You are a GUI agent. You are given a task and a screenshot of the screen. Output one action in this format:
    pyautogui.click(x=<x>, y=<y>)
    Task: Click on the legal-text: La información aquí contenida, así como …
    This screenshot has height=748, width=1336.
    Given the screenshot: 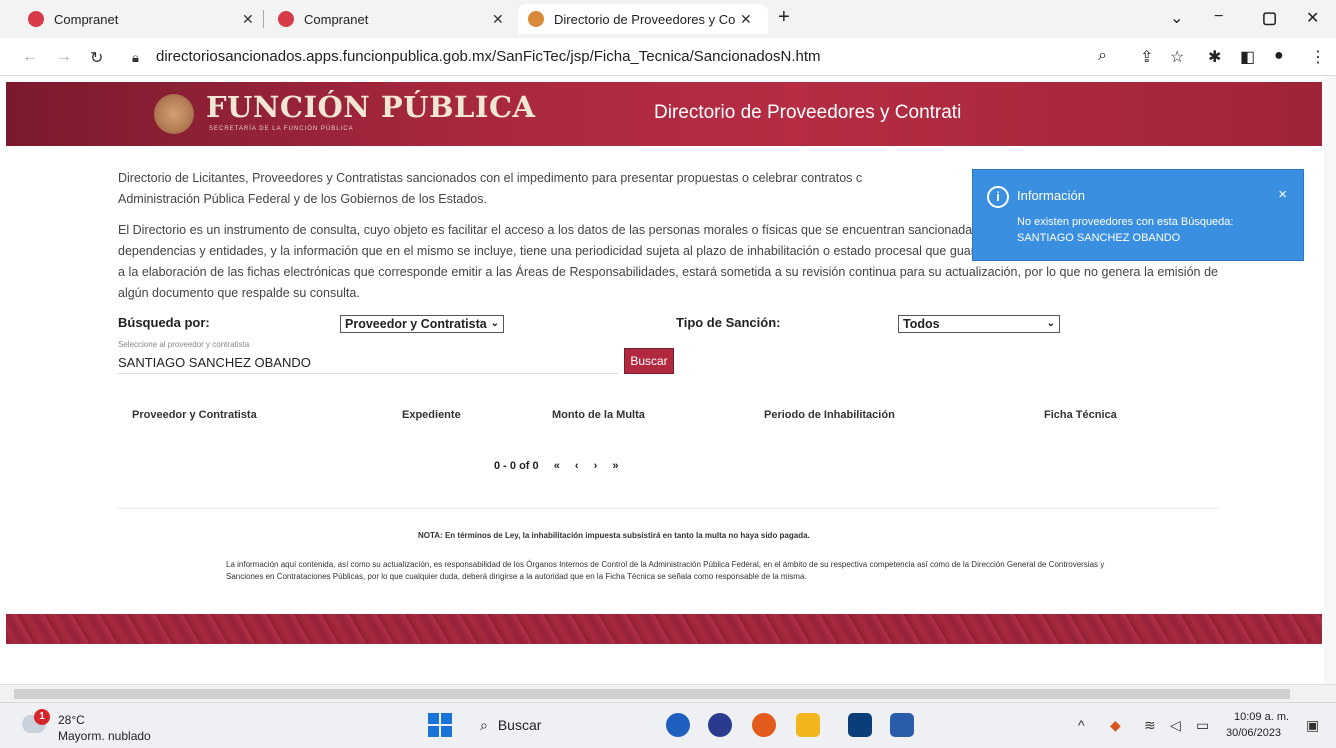 What is the action you would take?
    pyautogui.click(x=665, y=570)
    